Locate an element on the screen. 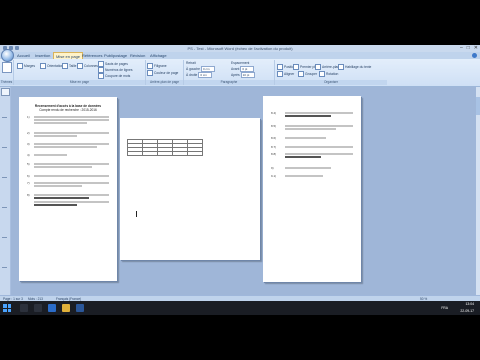 Image resolution: width=480 pixels, height=360 pixels. word-icon is located at coordinates (80, 308).